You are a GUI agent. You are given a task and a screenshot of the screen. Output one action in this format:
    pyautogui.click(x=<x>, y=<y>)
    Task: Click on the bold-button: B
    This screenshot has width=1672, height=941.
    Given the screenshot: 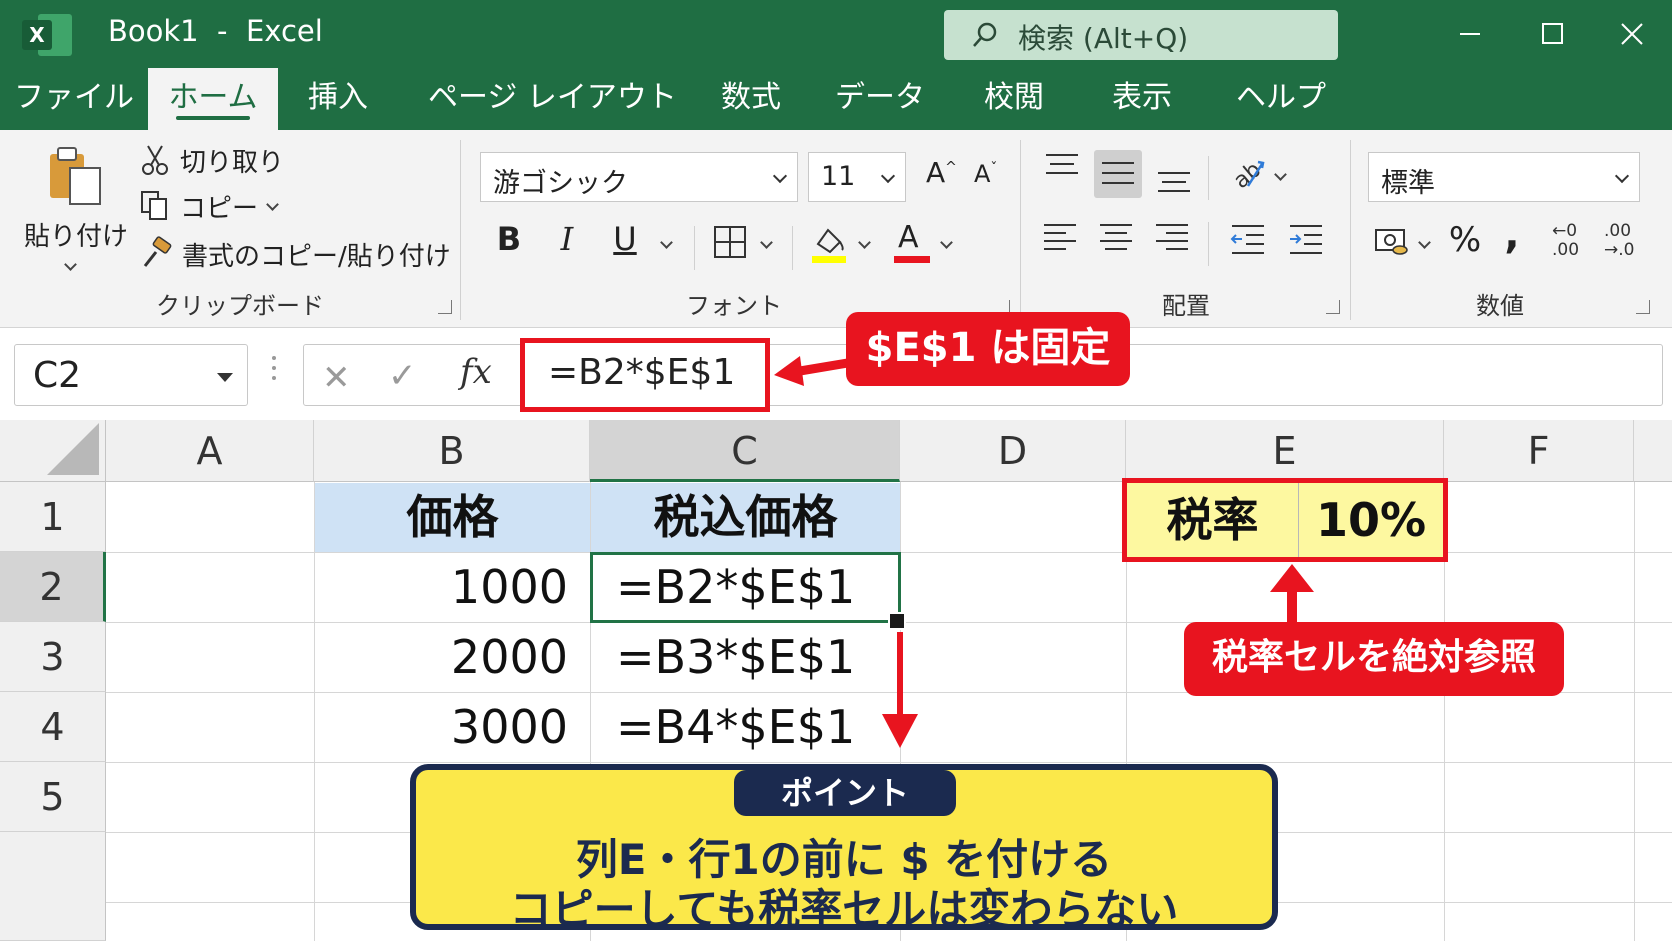 What is the action you would take?
    pyautogui.click(x=509, y=239)
    